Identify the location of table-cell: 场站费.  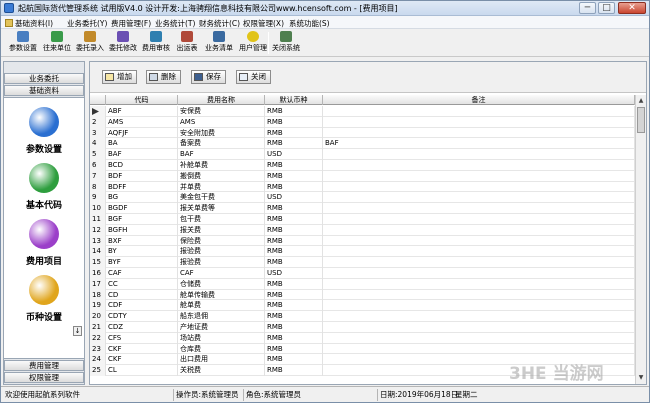
(221, 338).